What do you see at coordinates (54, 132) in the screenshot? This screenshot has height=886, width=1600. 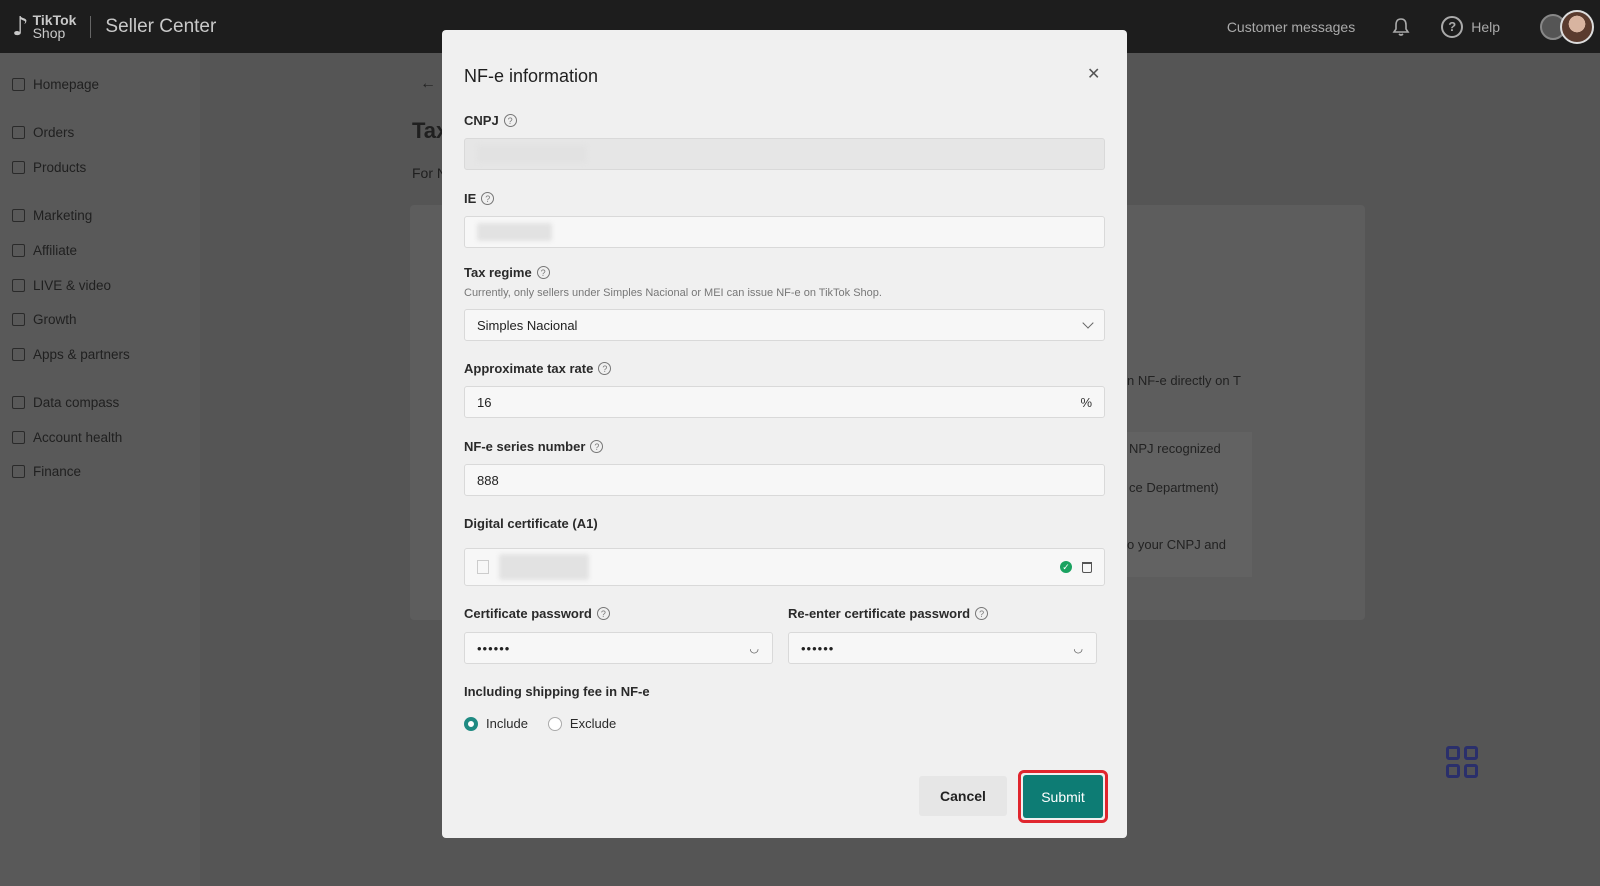 I see `sidebar-item-label: Orders` at bounding box center [54, 132].